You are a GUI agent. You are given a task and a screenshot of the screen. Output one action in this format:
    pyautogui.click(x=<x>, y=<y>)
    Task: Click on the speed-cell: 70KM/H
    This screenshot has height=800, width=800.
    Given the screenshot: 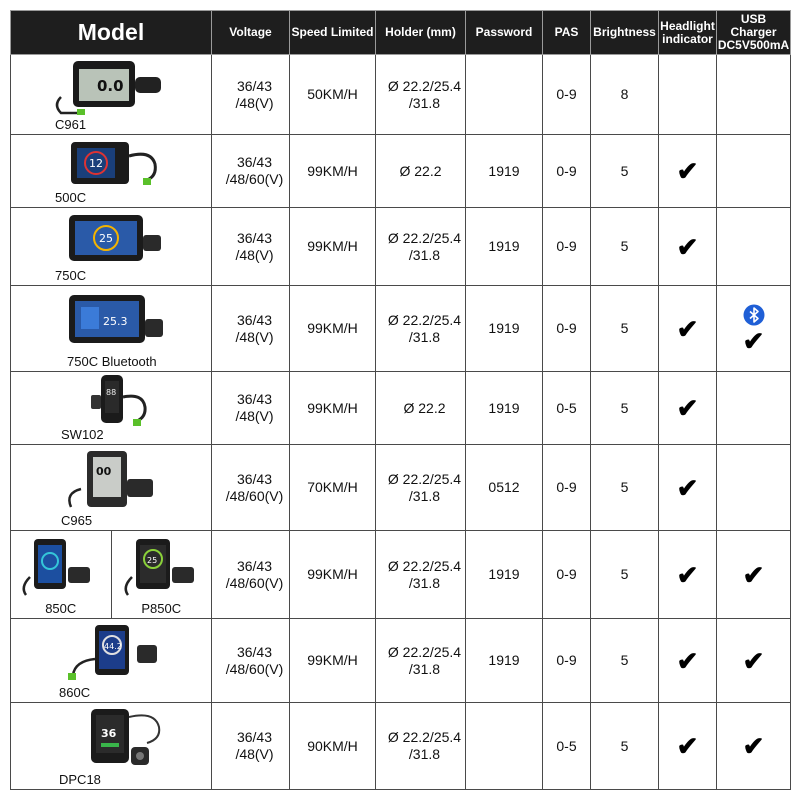 What is the action you would take?
    pyautogui.click(x=332, y=487)
    